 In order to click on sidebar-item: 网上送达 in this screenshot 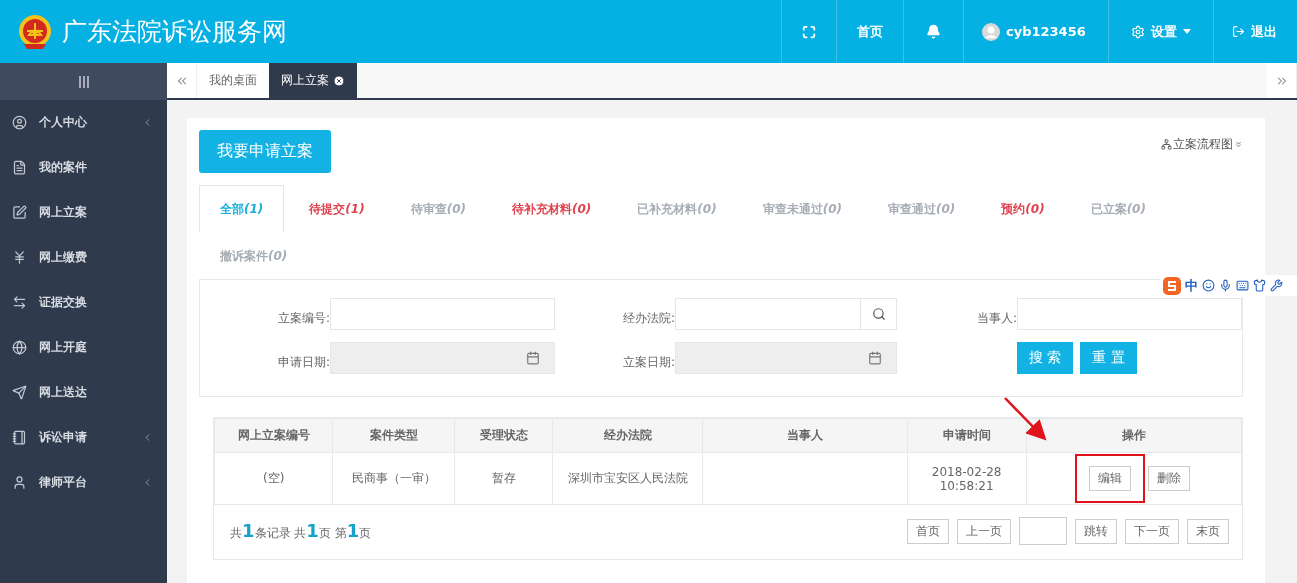, I will do `click(83, 392)`.